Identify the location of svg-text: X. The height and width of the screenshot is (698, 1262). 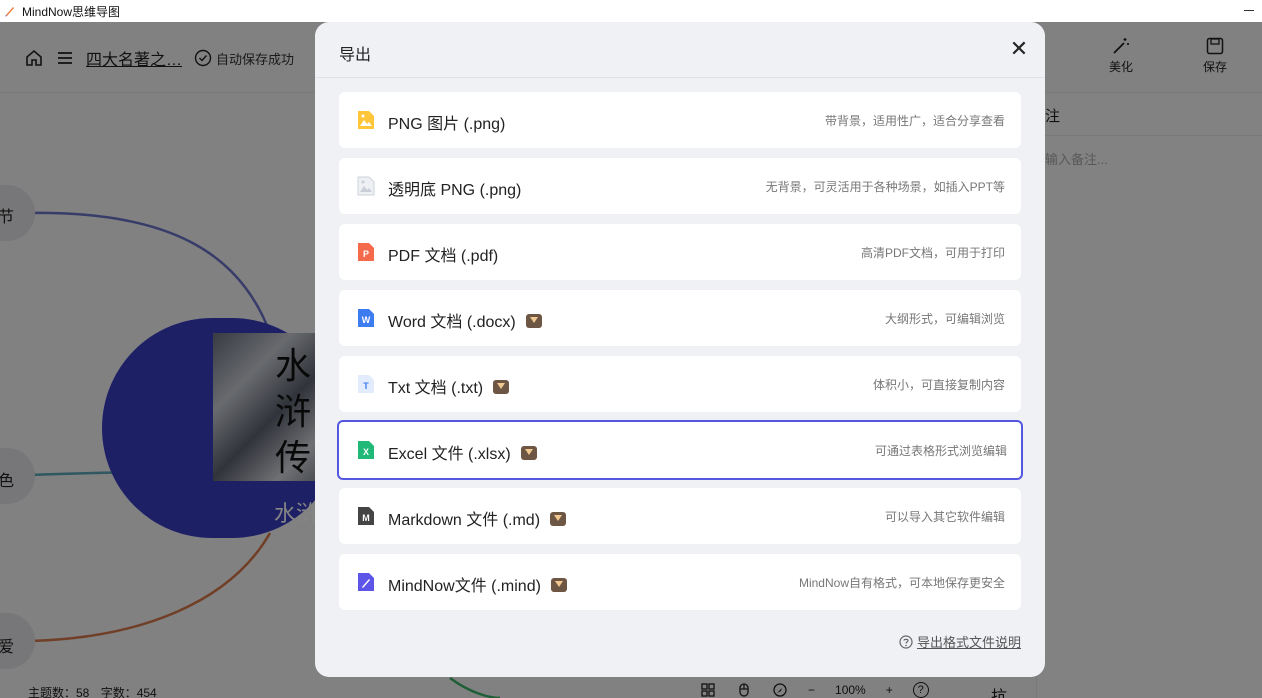
(366, 452).